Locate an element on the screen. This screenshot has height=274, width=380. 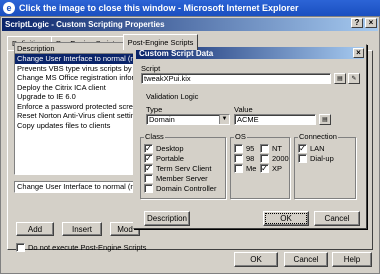
os-95-checkbox: 95 is located at coordinates (244, 148).